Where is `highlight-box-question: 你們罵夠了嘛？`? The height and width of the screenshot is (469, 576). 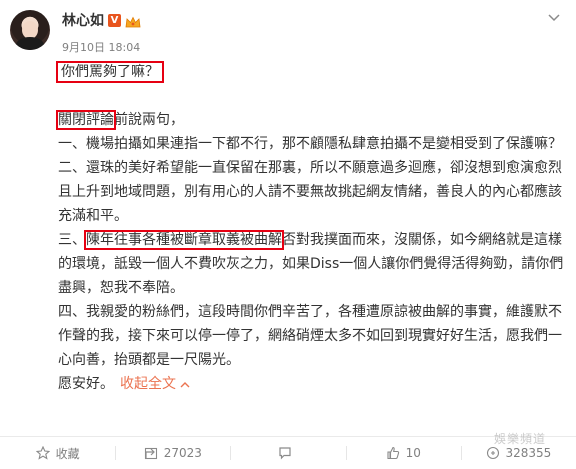
highlight-box-question: 你們罵夠了嘛？ is located at coordinates (110, 72).